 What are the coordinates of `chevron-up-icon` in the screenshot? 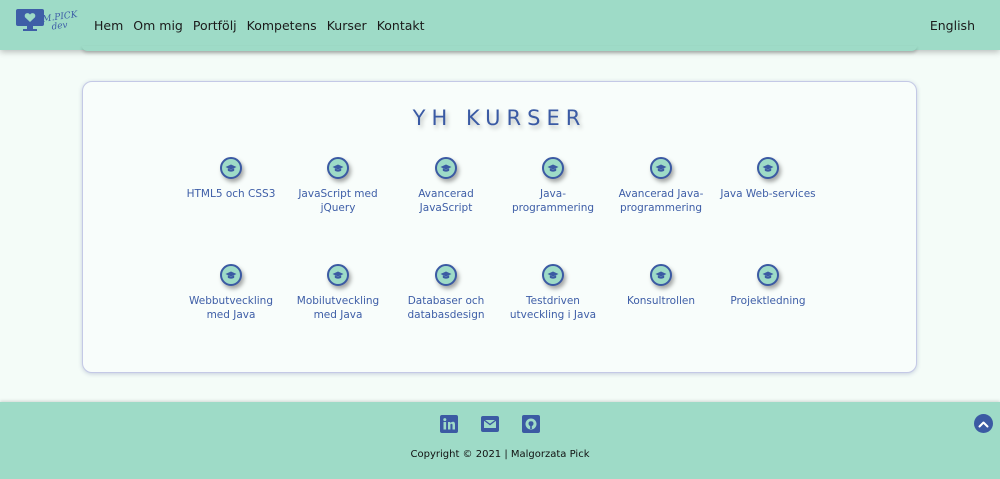 It's located at (983, 424).